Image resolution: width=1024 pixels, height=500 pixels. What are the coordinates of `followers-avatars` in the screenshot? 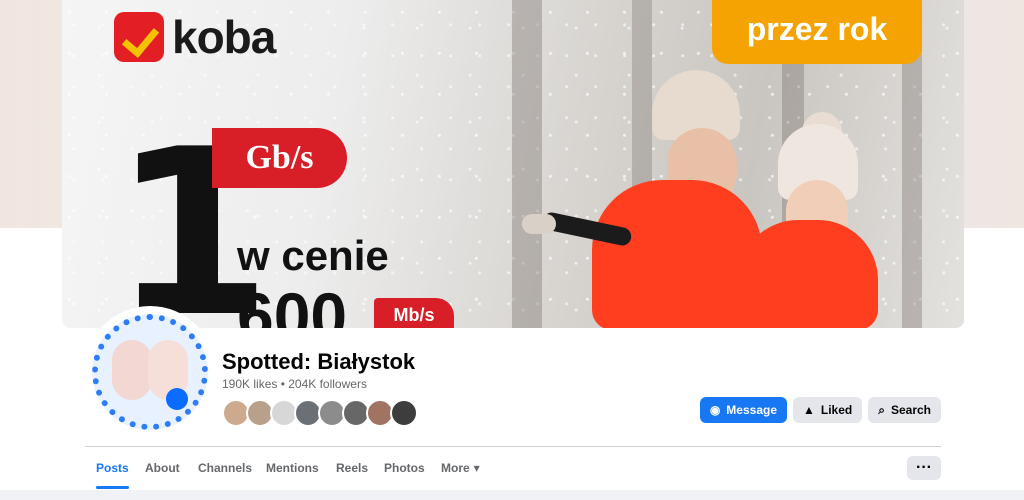 It's located at (320, 413).